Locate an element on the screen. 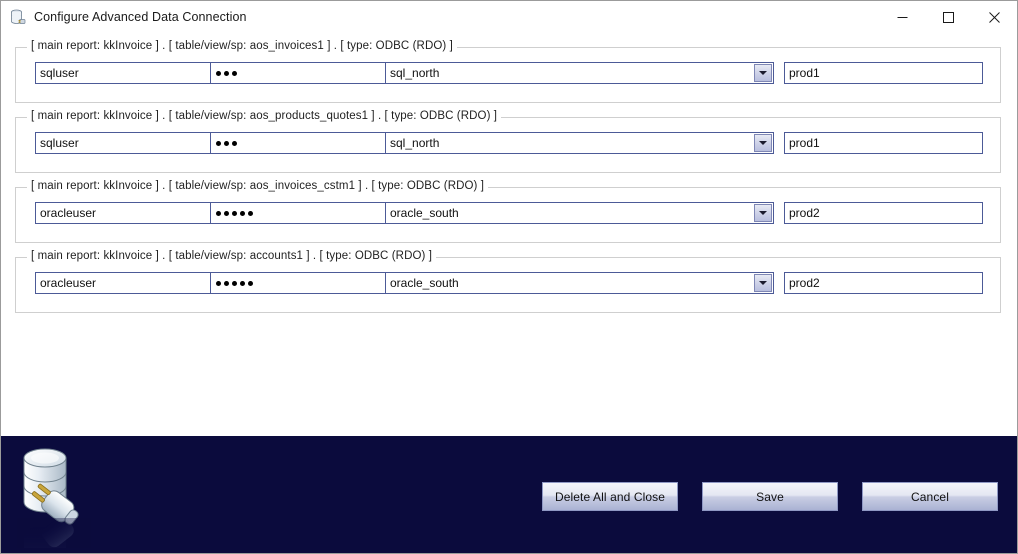 Image resolution: width=1018 pixels, height=554 pixels. database-field-1: prod1 is located at coordinates (883, 73).